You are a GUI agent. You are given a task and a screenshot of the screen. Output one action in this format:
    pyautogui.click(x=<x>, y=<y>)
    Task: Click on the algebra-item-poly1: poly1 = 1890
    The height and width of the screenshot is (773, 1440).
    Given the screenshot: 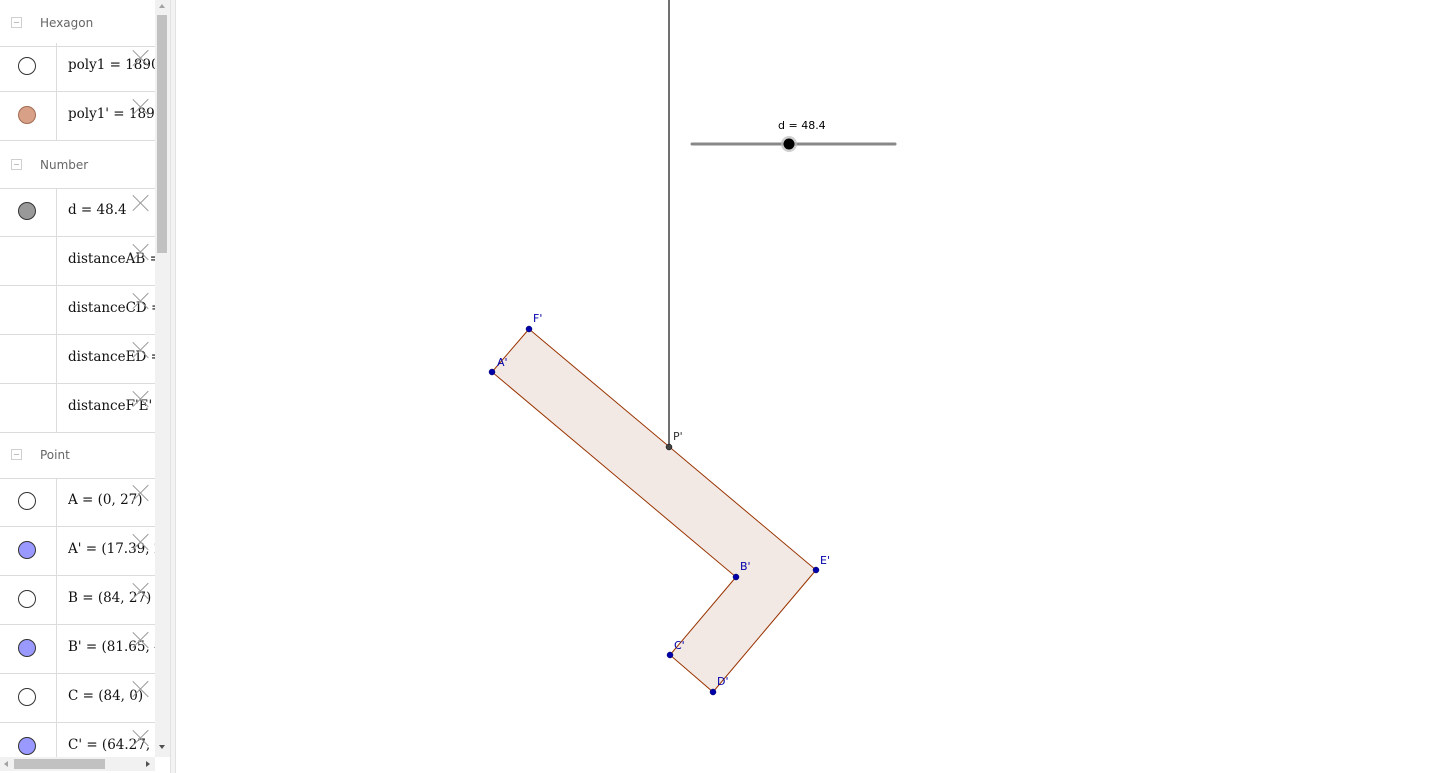 What is the action you would take?
    pyautogui.click(x=77, y=67)
    